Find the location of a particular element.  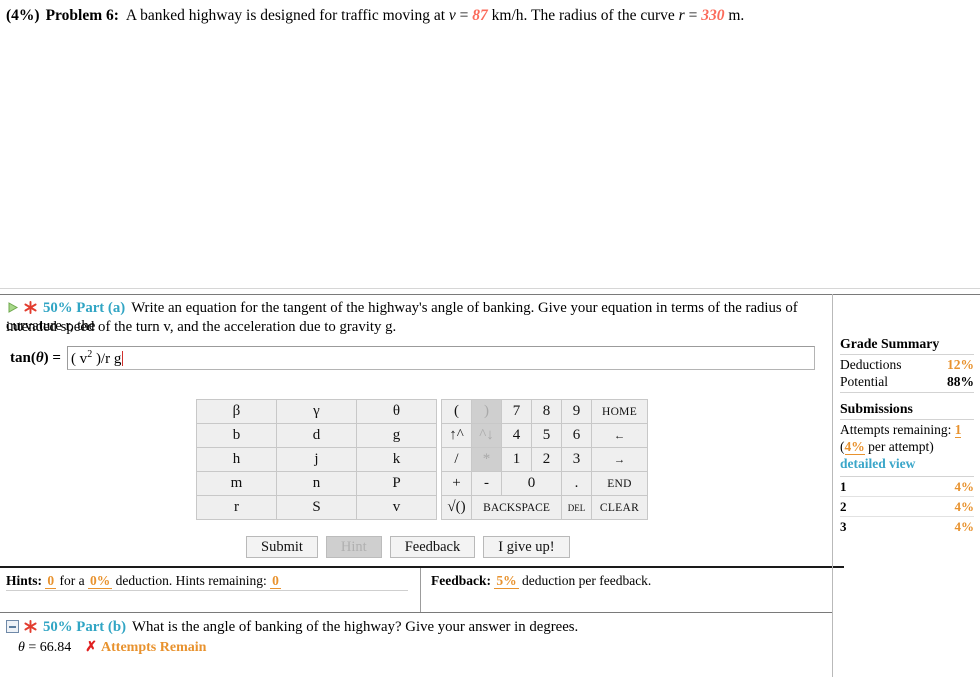

key-theta: θ is located at coordinates (396, 411).